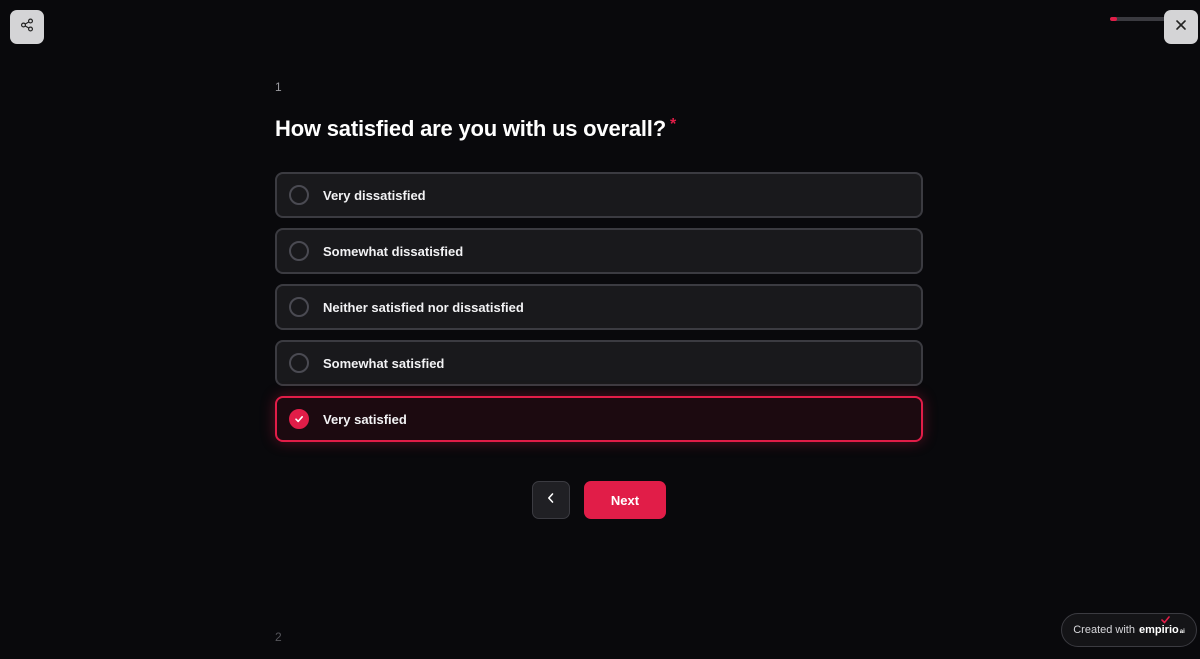 This screenshot has height=659, width=1200. Describe the element at coordinates (470, 128) in the screenshot. I see `question-text: How satisfied are you with us overall?` at that location.